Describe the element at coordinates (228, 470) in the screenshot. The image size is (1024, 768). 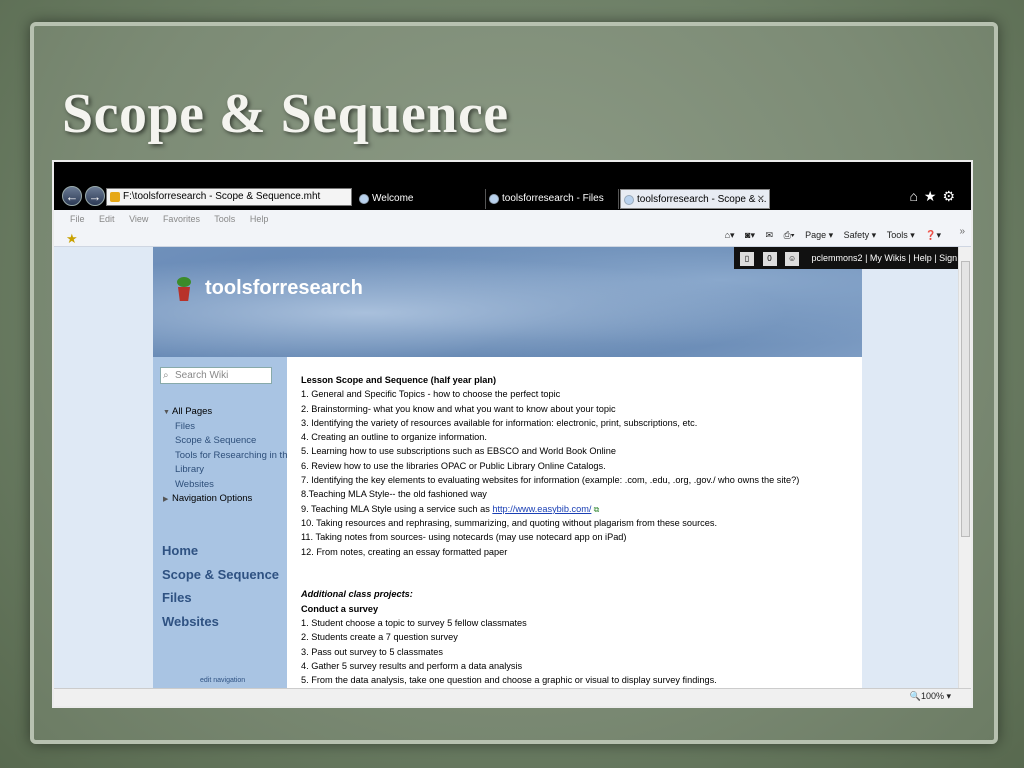
I see `tree-page-library: Library` at that location.